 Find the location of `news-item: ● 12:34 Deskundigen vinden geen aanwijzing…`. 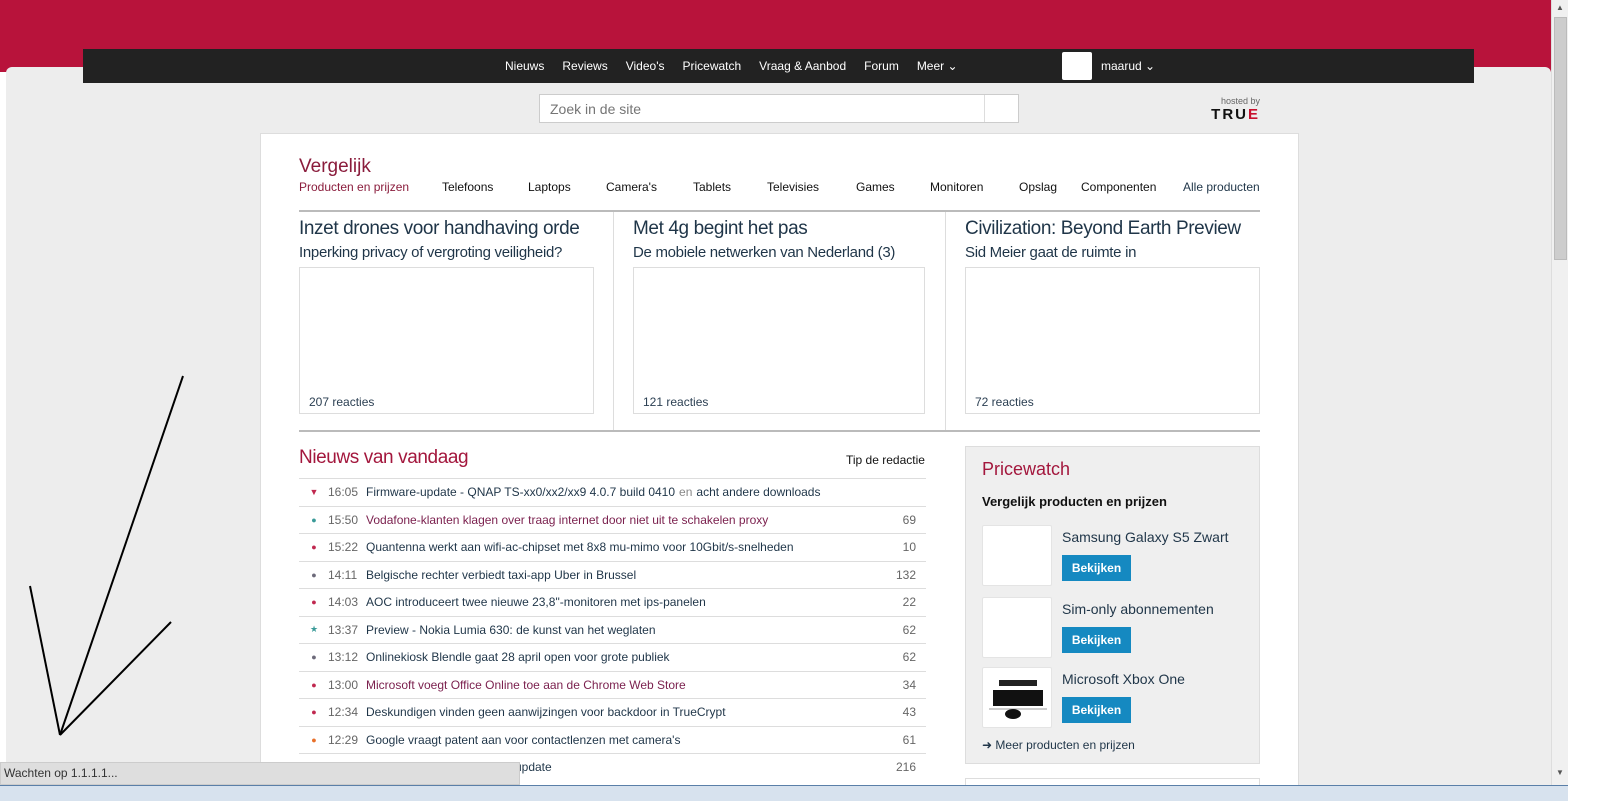

news-item: ● 12:34 Deskundigen vinden geen aanwijzing… is located at coordinates (612, 712).